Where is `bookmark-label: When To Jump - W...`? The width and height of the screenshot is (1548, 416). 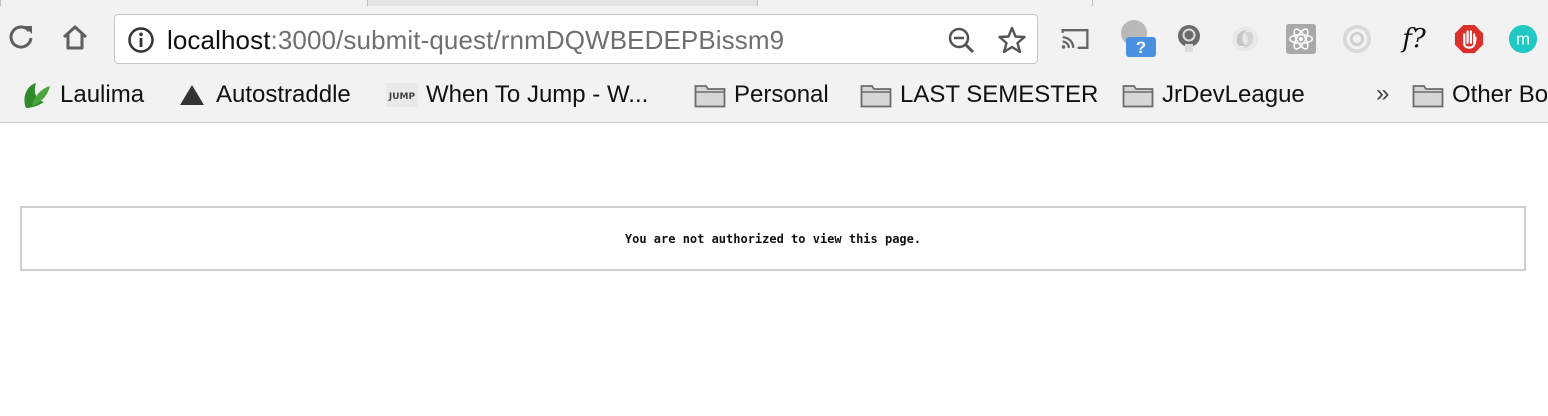
bookmark-label: When To Jump - W... is located at coordinates (537, 94).